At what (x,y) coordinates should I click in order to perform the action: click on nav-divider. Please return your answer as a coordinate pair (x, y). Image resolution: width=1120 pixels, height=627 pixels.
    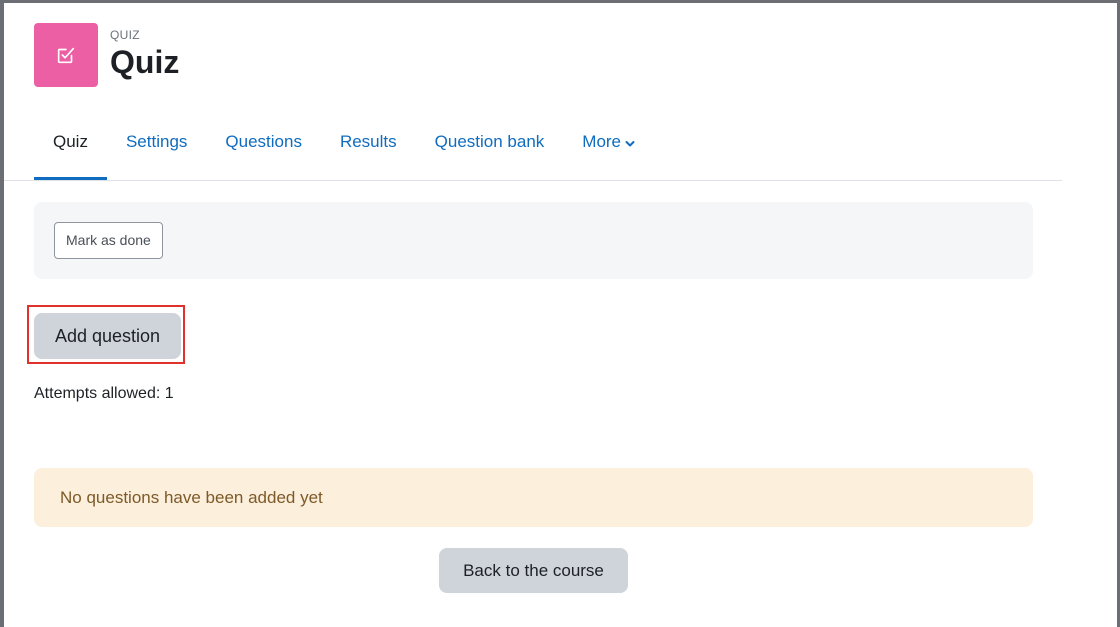
    Looking at the image, I should click on (533, 180).